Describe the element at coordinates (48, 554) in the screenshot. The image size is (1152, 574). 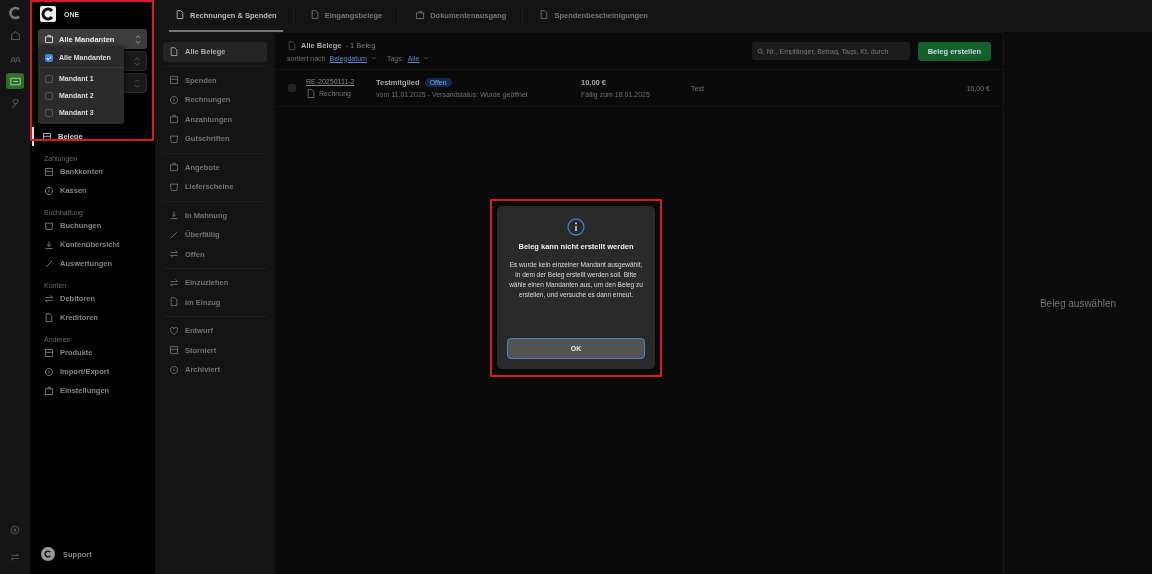
I see `avatar` at that location.